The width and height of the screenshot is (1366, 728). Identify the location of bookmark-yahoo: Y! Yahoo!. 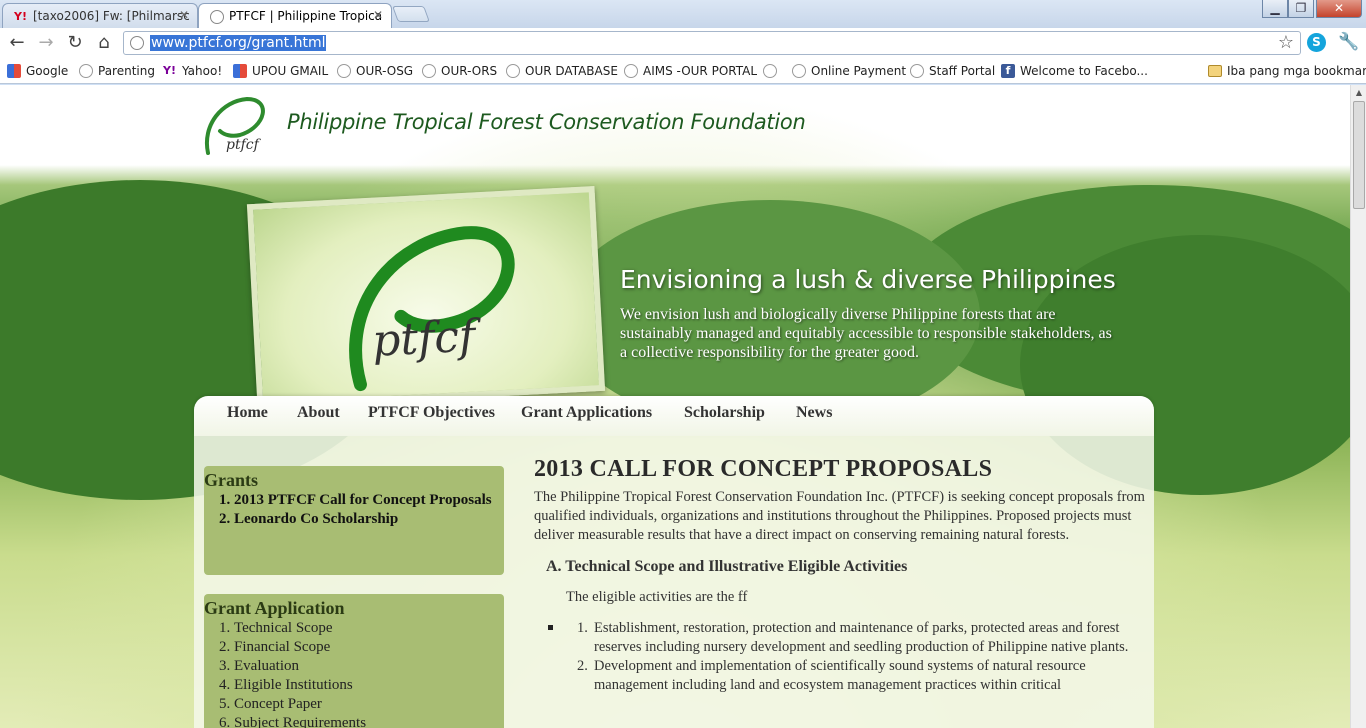
(192, 71).